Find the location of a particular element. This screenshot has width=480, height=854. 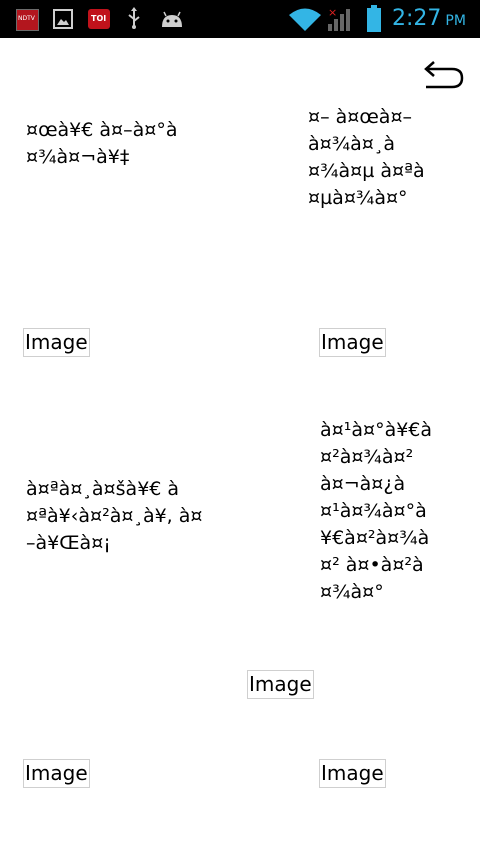

toi-notification-icon: TOI is located at coordinates (99, 19).